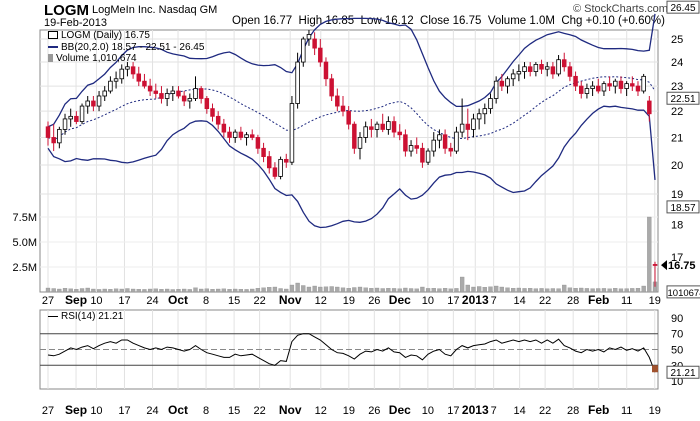  I want to click on date-axis-label-upper: 7, so click(494, 301).